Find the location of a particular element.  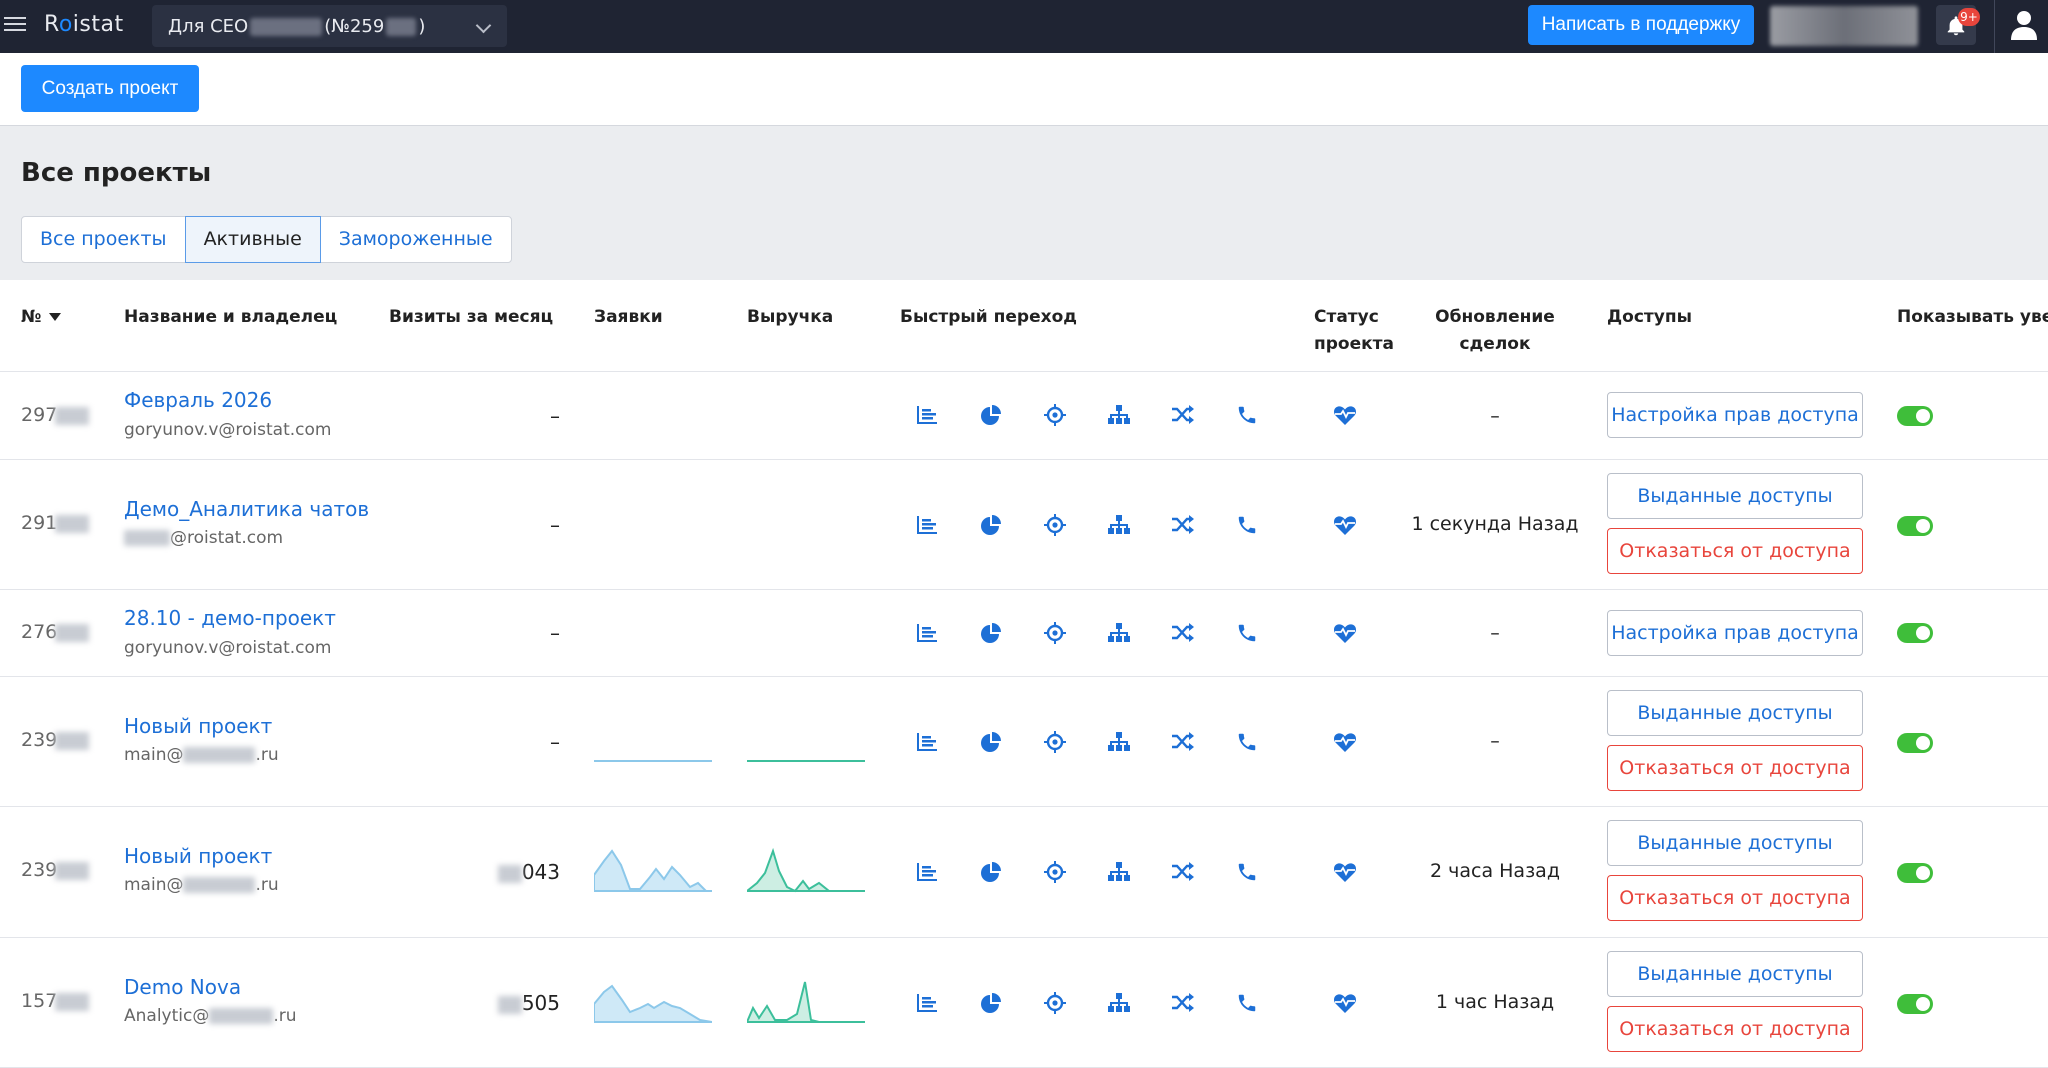

support-button: Написать в поддержку is located at coordinates (1641, 25).